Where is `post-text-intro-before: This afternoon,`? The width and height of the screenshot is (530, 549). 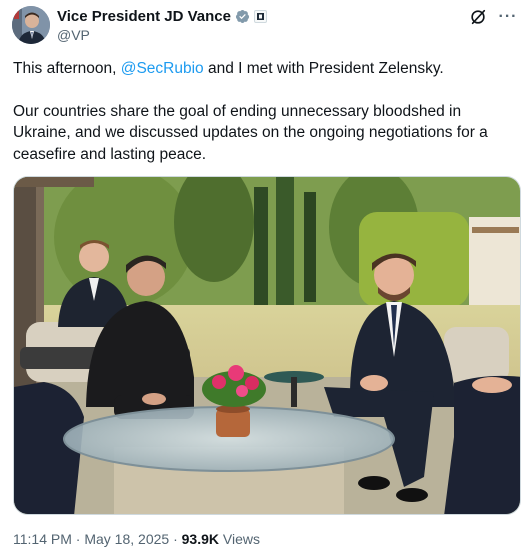 post-text-intro-before: This afternoon, is located at coordinates (67, 68).